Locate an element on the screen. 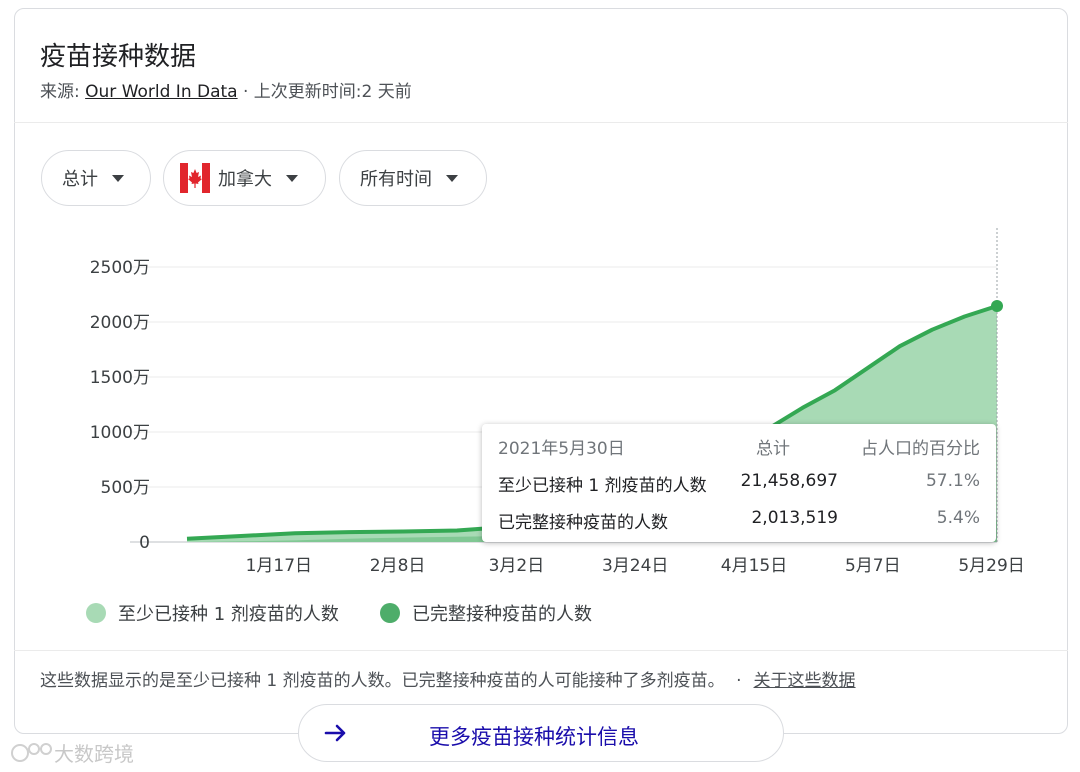 The width and height of the screenshot is (1080, 772). x-tick-label: 3月24日 is located at coordinates (635, 566).